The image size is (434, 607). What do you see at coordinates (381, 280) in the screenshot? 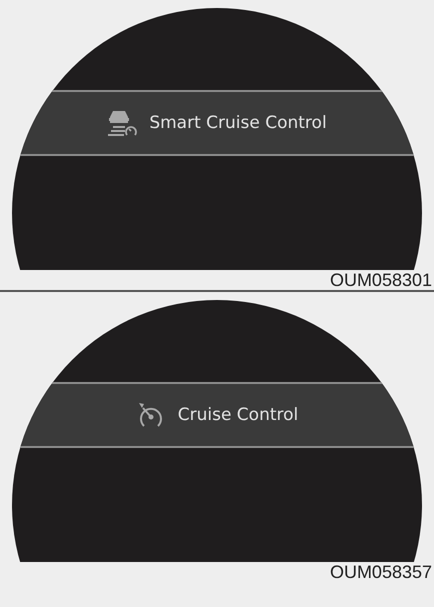
I see `figure-code: OUM058301` at bounding box center [381, 280].